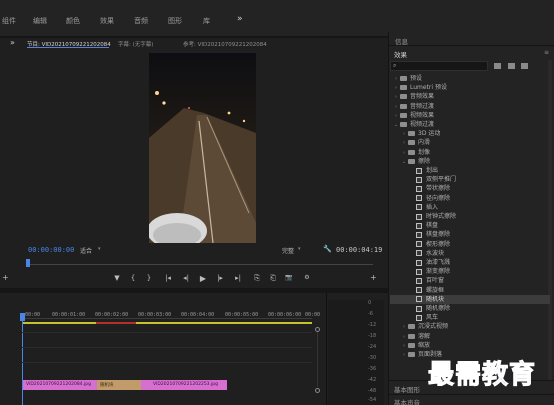  I want to click on add-marker-button: ▼, so click(117, 278).